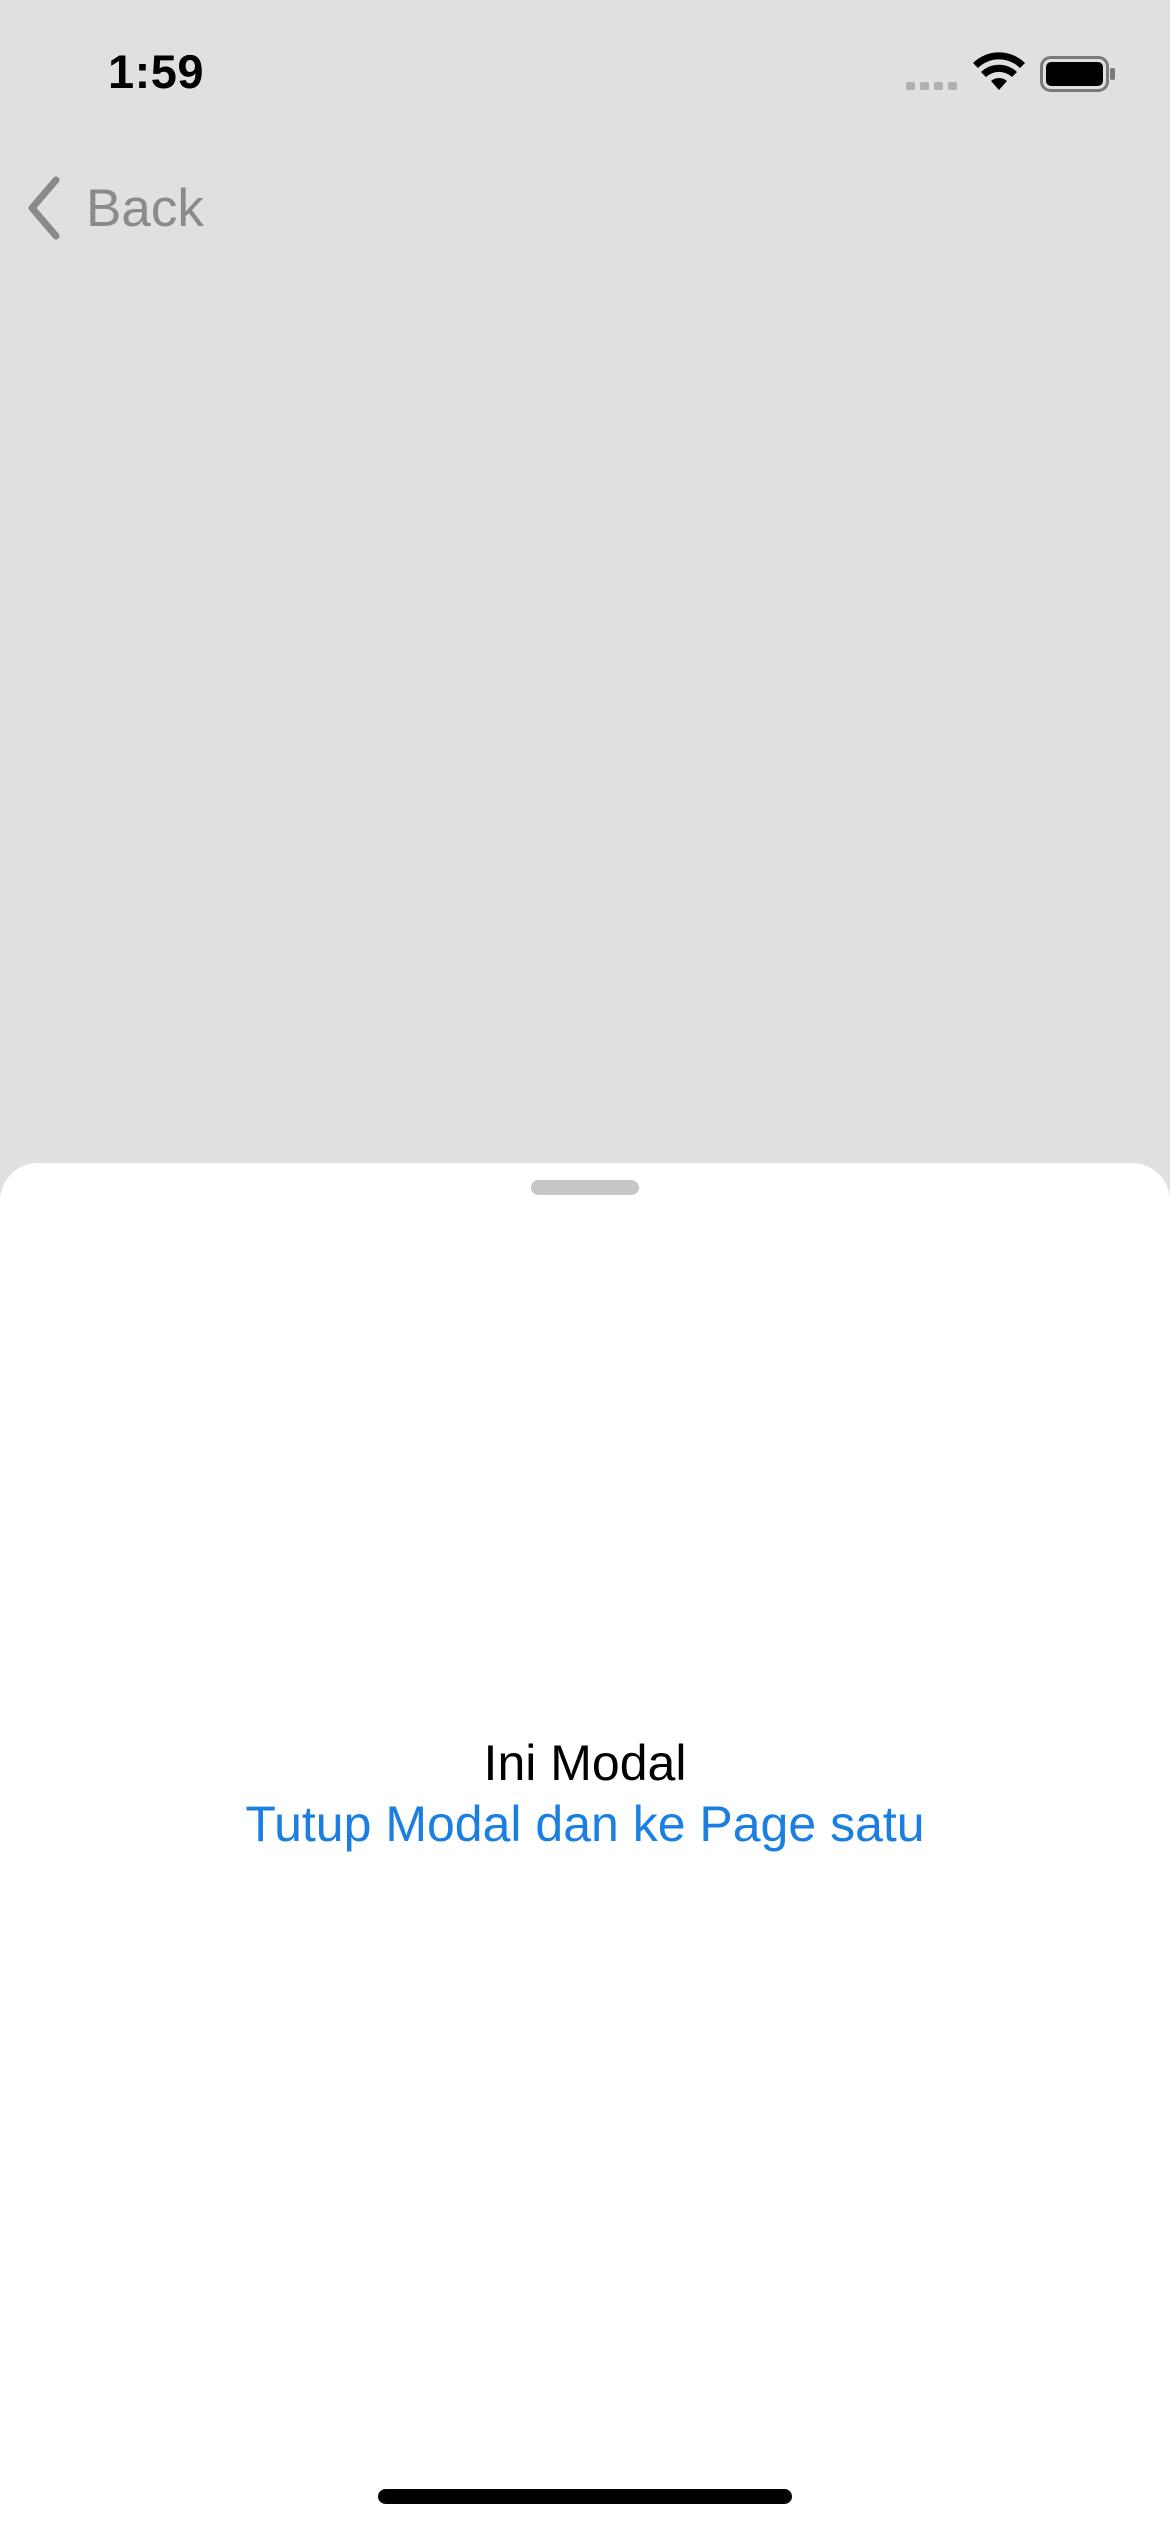 Image resolution: width=1170 pixels, height=2532 pixels. Describe the element at coordinates (585, 1763) in the screenshot. I see `modal-title: Ini Modal` at that location.